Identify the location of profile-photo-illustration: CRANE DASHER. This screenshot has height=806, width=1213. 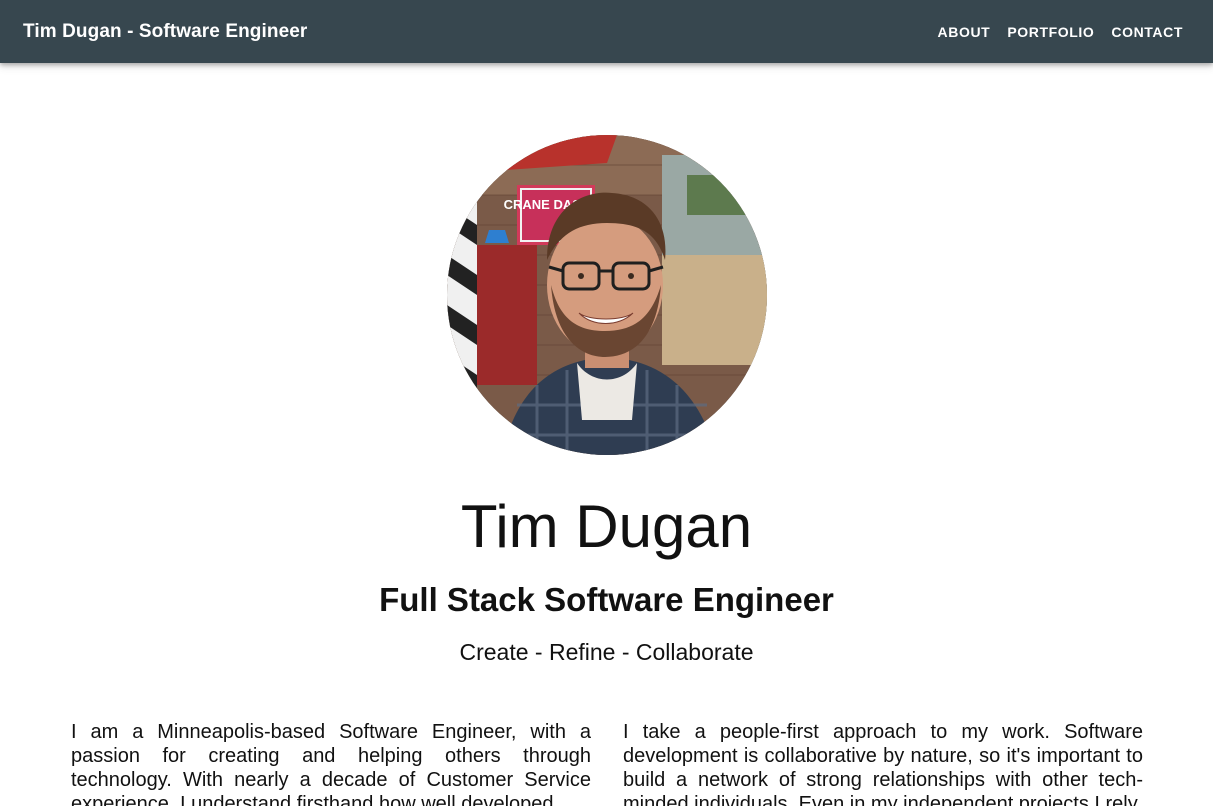
(607, 295).